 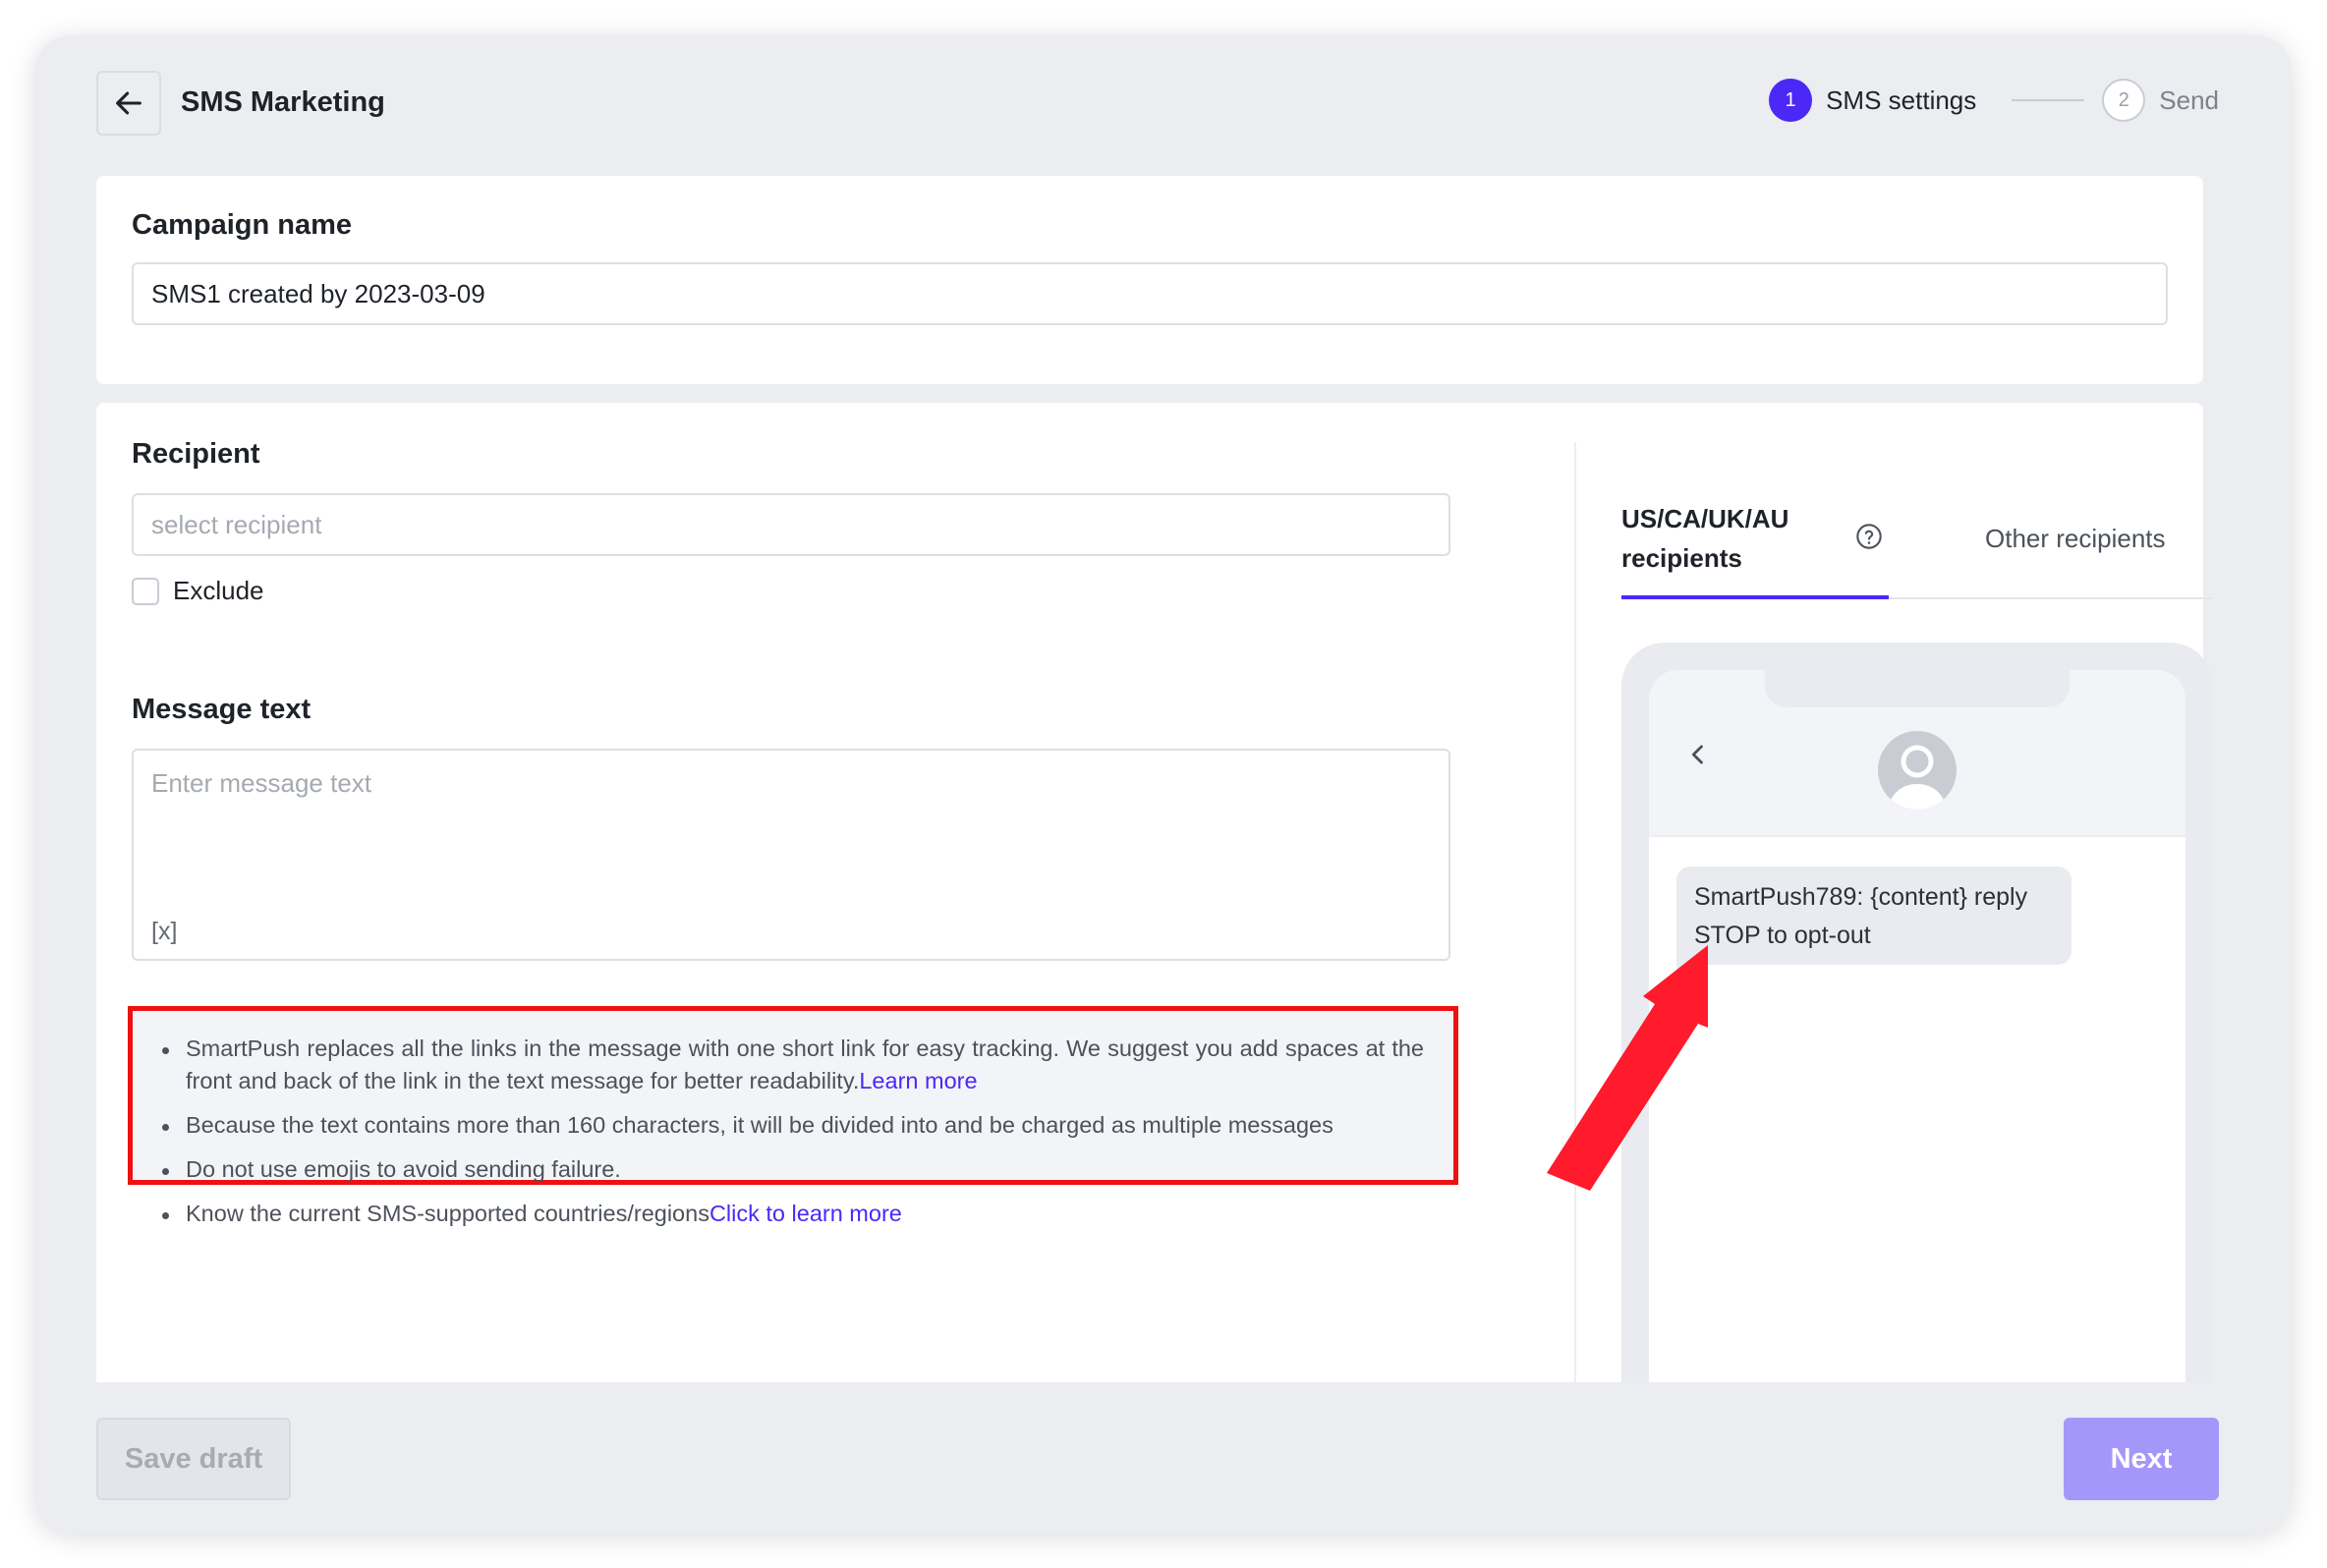 What do you see at coordinates (1791, 100) in the screenshot?
I see `step-1-number: 1` at bounding box center [1791, 100].